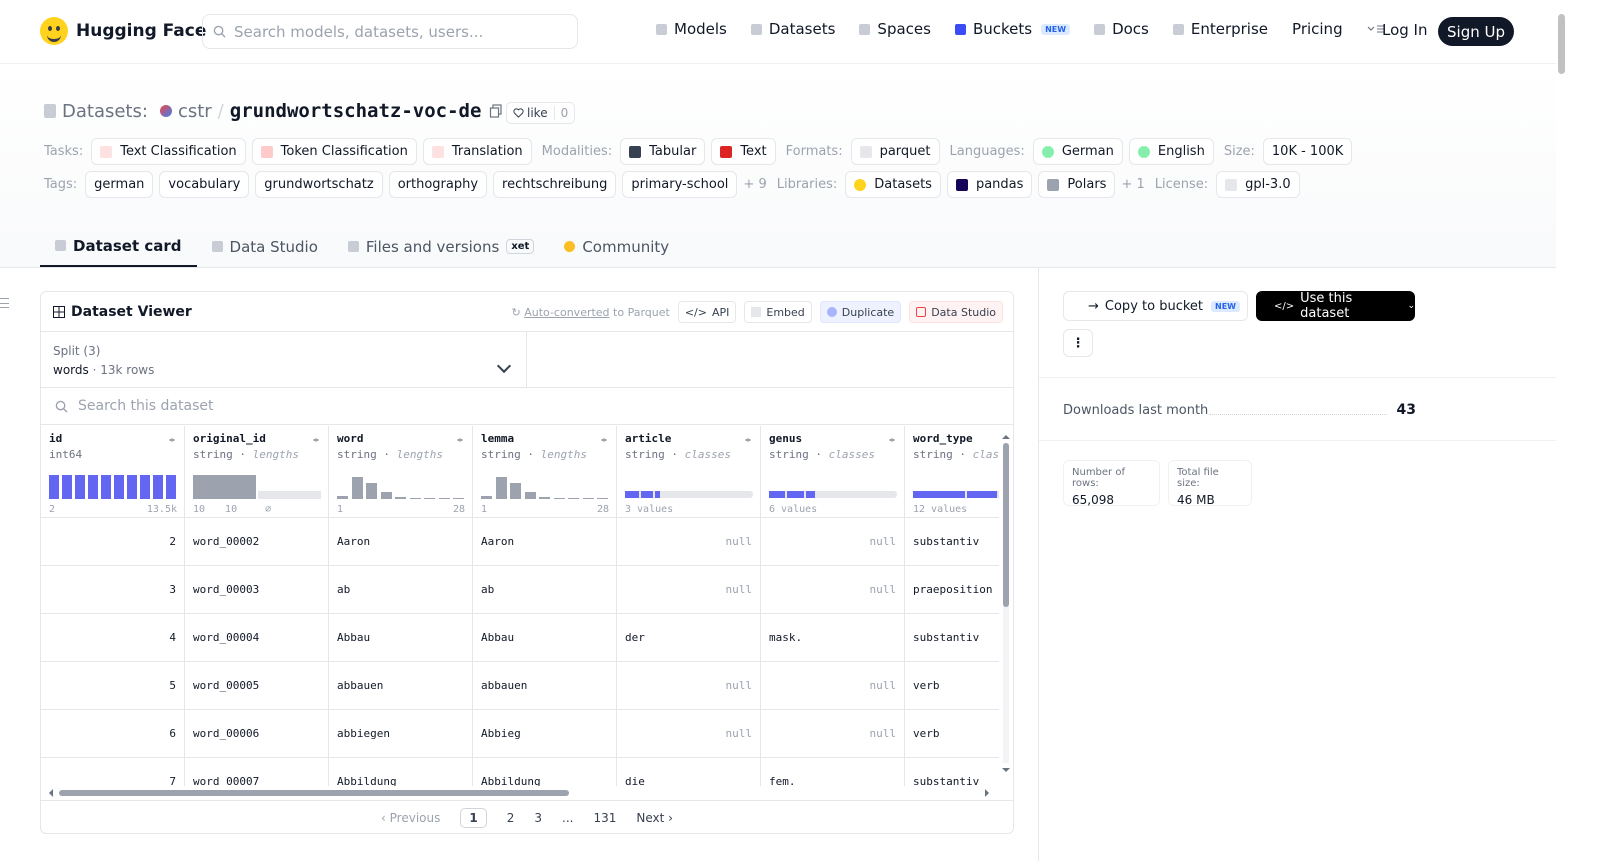  Describe the element at coordinates (1077, 184) in the screenshot. I see `library-chip-polars: Polars` at that location.